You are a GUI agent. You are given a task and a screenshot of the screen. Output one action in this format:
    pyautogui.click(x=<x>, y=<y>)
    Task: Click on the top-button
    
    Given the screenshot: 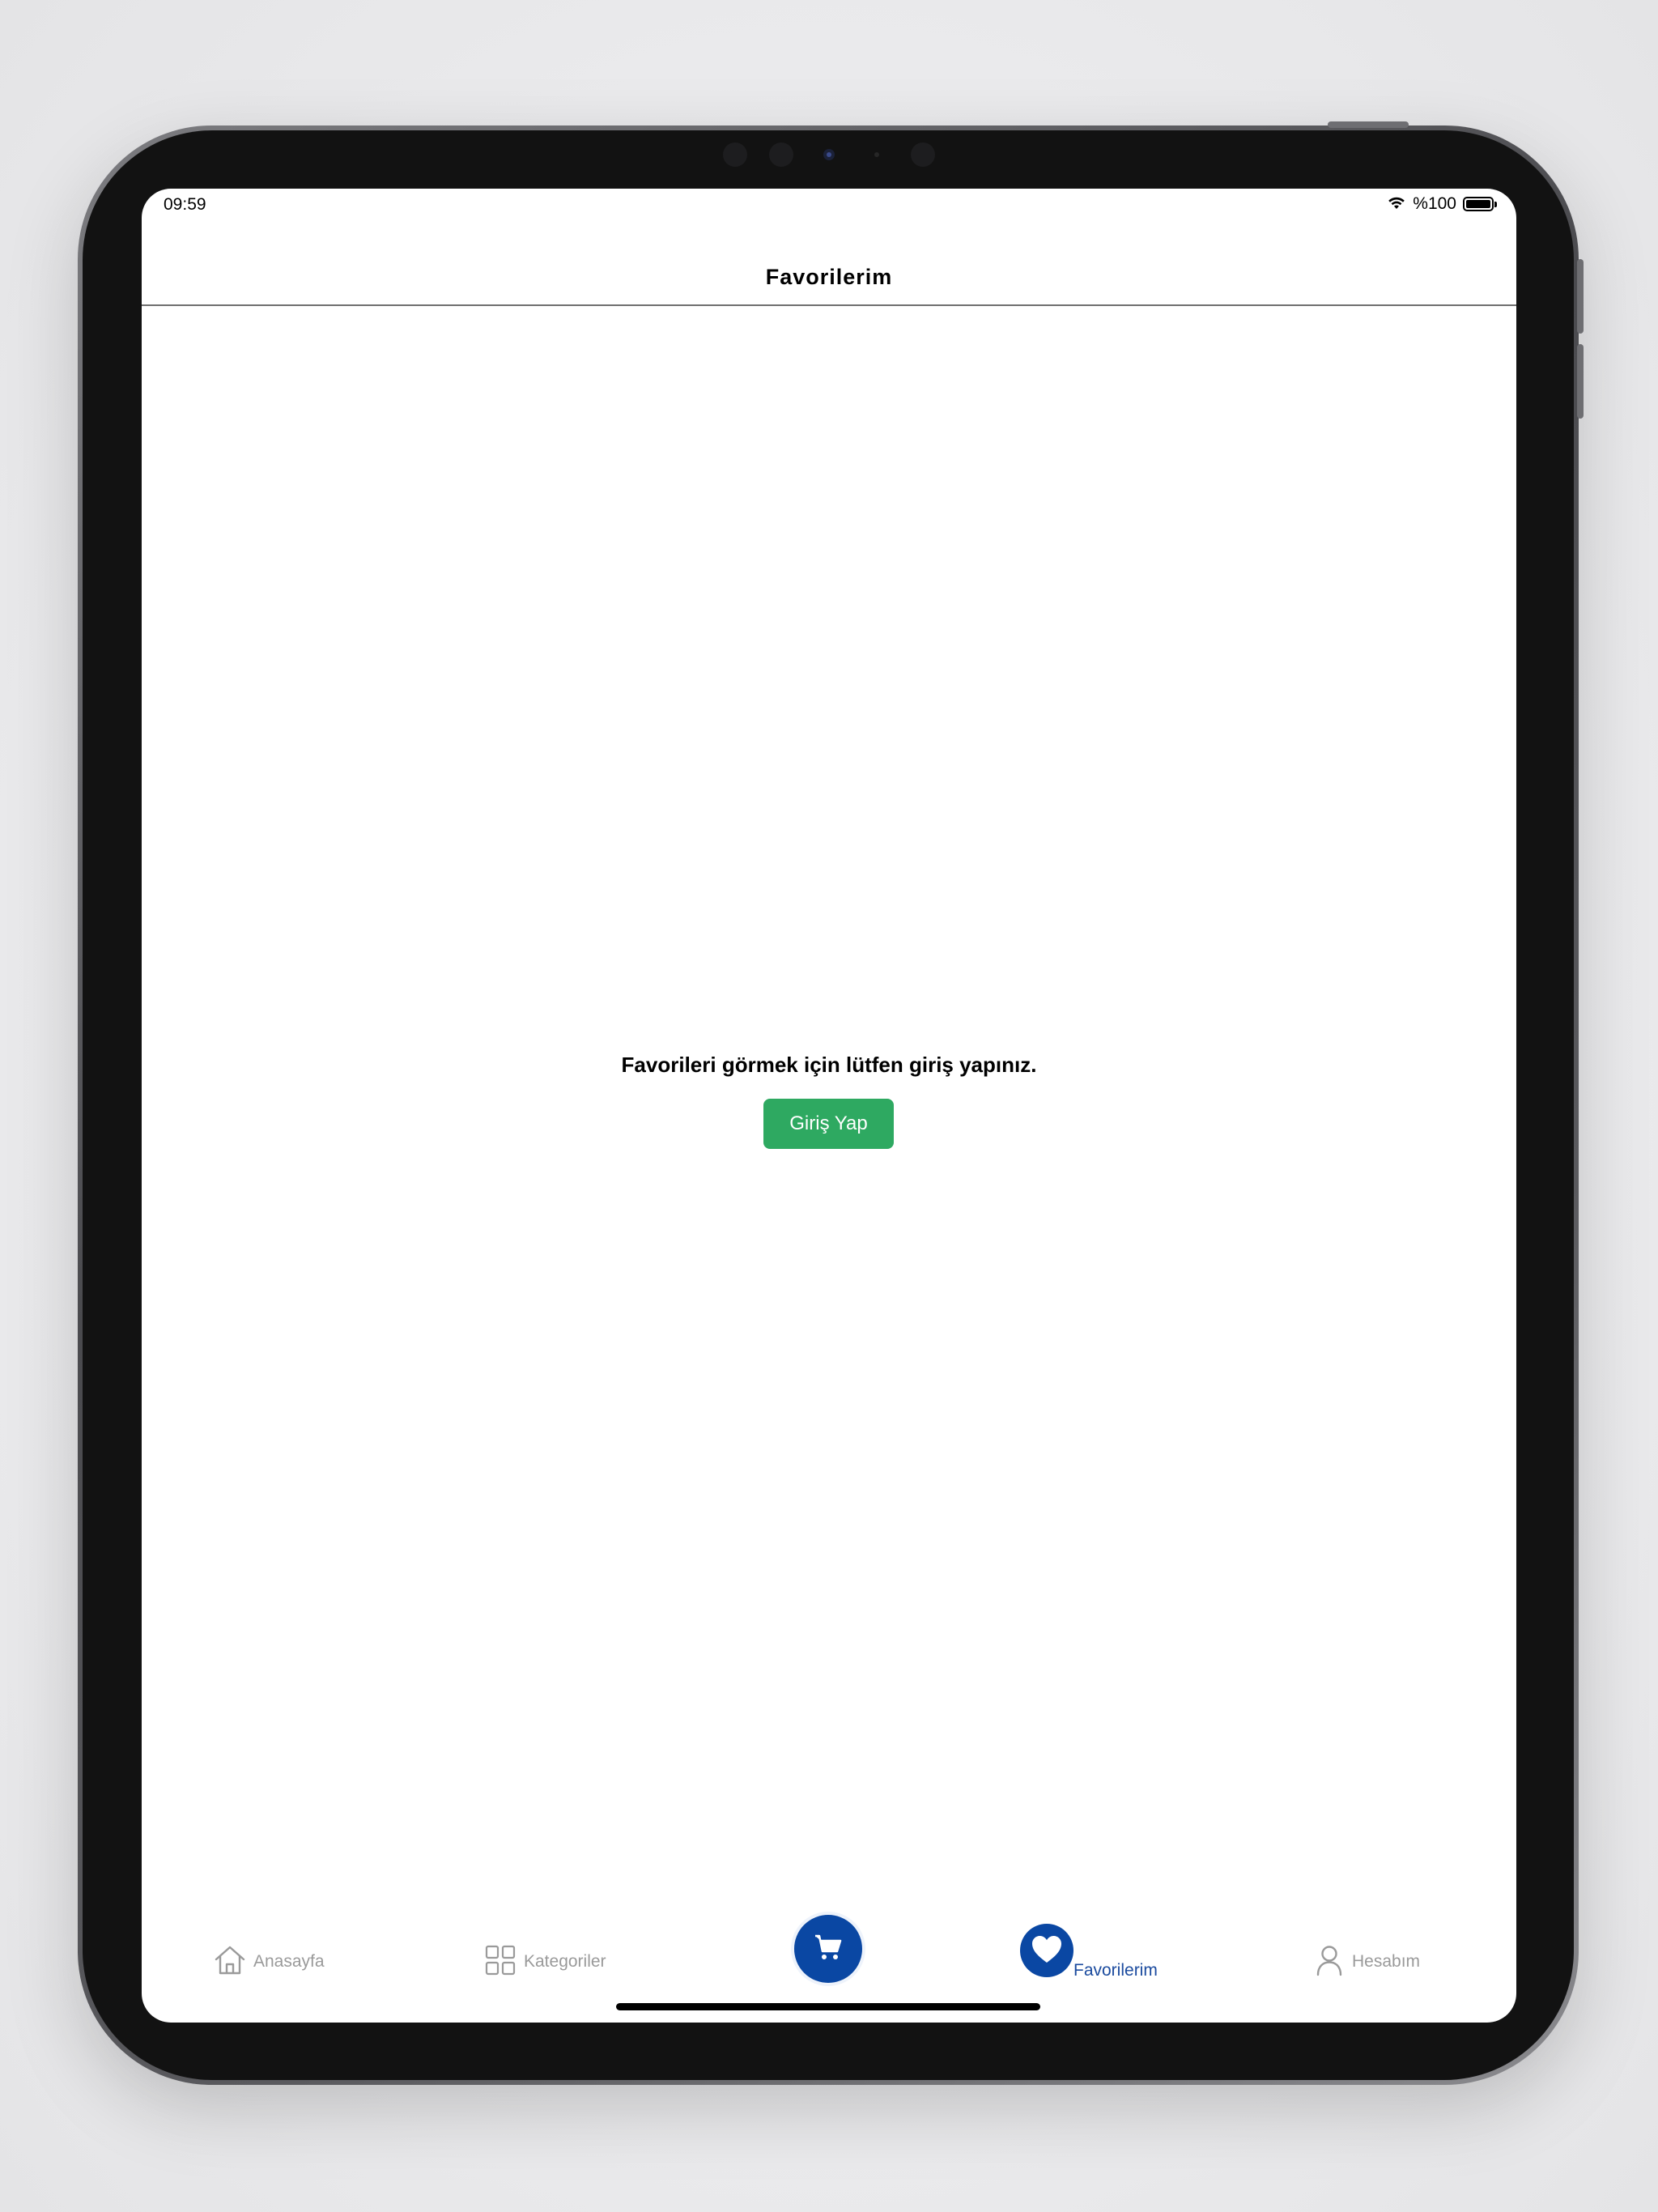 What is the action you would take?
    pyautogui.click(x=1368, y=124)
    